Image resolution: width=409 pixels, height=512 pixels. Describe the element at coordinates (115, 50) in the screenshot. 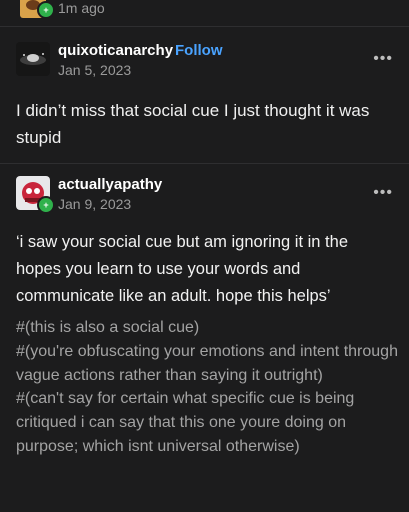

I see `username: quixoticanarchy` at that location.